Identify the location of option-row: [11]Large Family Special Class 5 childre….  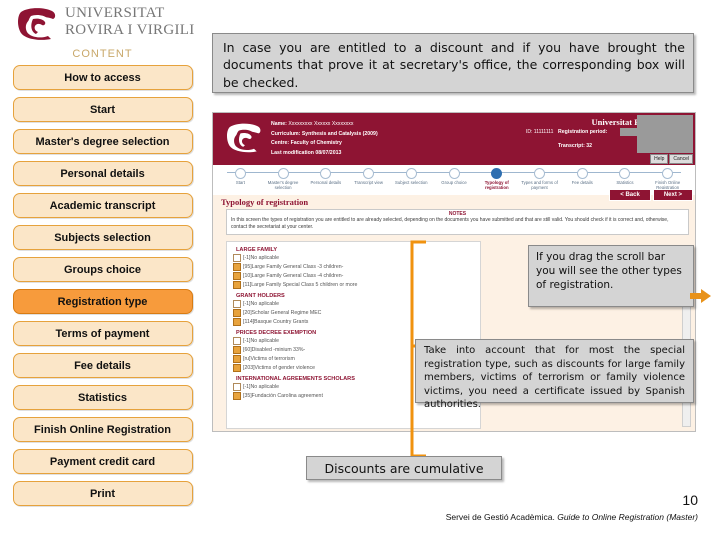
(354, 285).